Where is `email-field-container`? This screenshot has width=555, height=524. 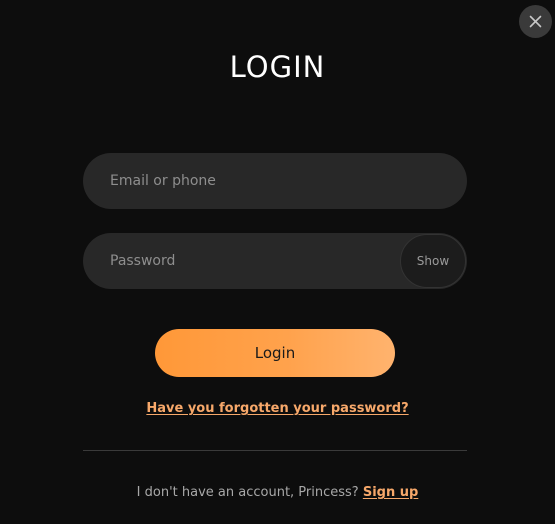 email-field-container is located at coordinates (275, 181).